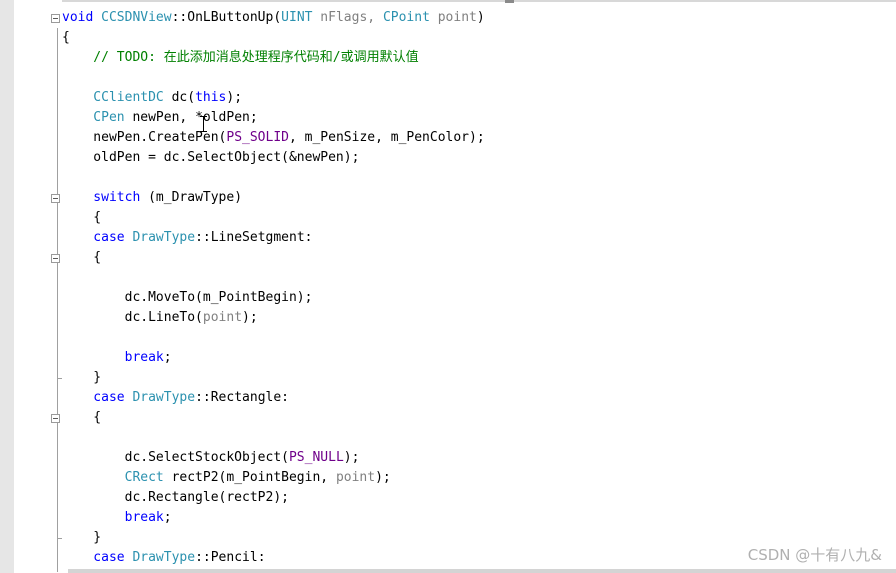  What do you see at coordinates (254, 237) in the screenshot?
I see `code-token: ::LineSetgment:` at bounding box center [254, 237].